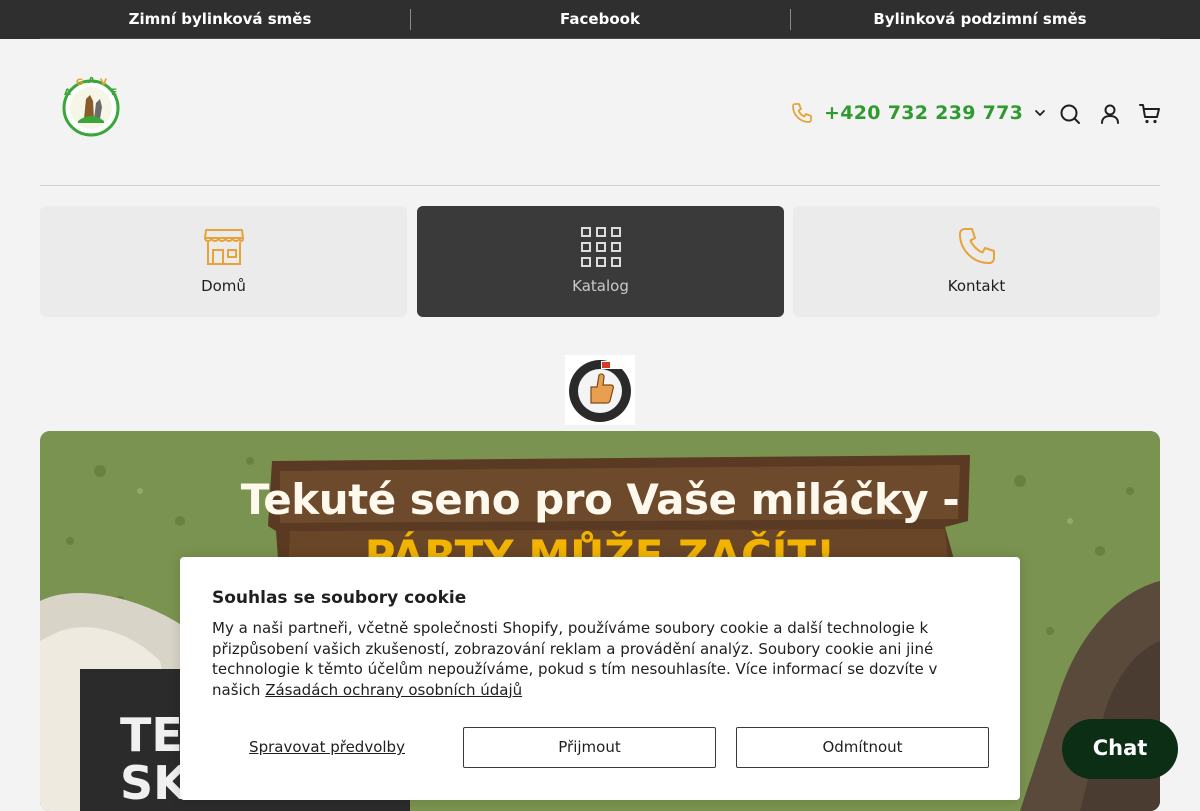 The image size is (1200, 811). What do you see at coordinates (600, 499) in the screenshot?
I see `hero-title: Tekuté seno pro Vaše miláčky -` at bounding box center [600, 499].